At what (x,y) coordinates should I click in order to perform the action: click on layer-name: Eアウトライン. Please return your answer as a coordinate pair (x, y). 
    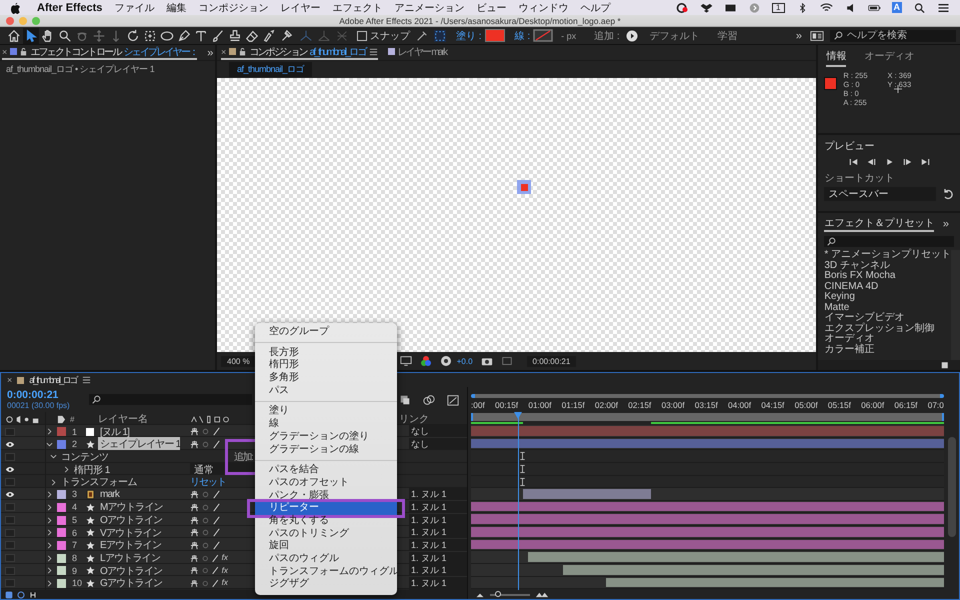
    Looking at the image, I should click on (130, 545).